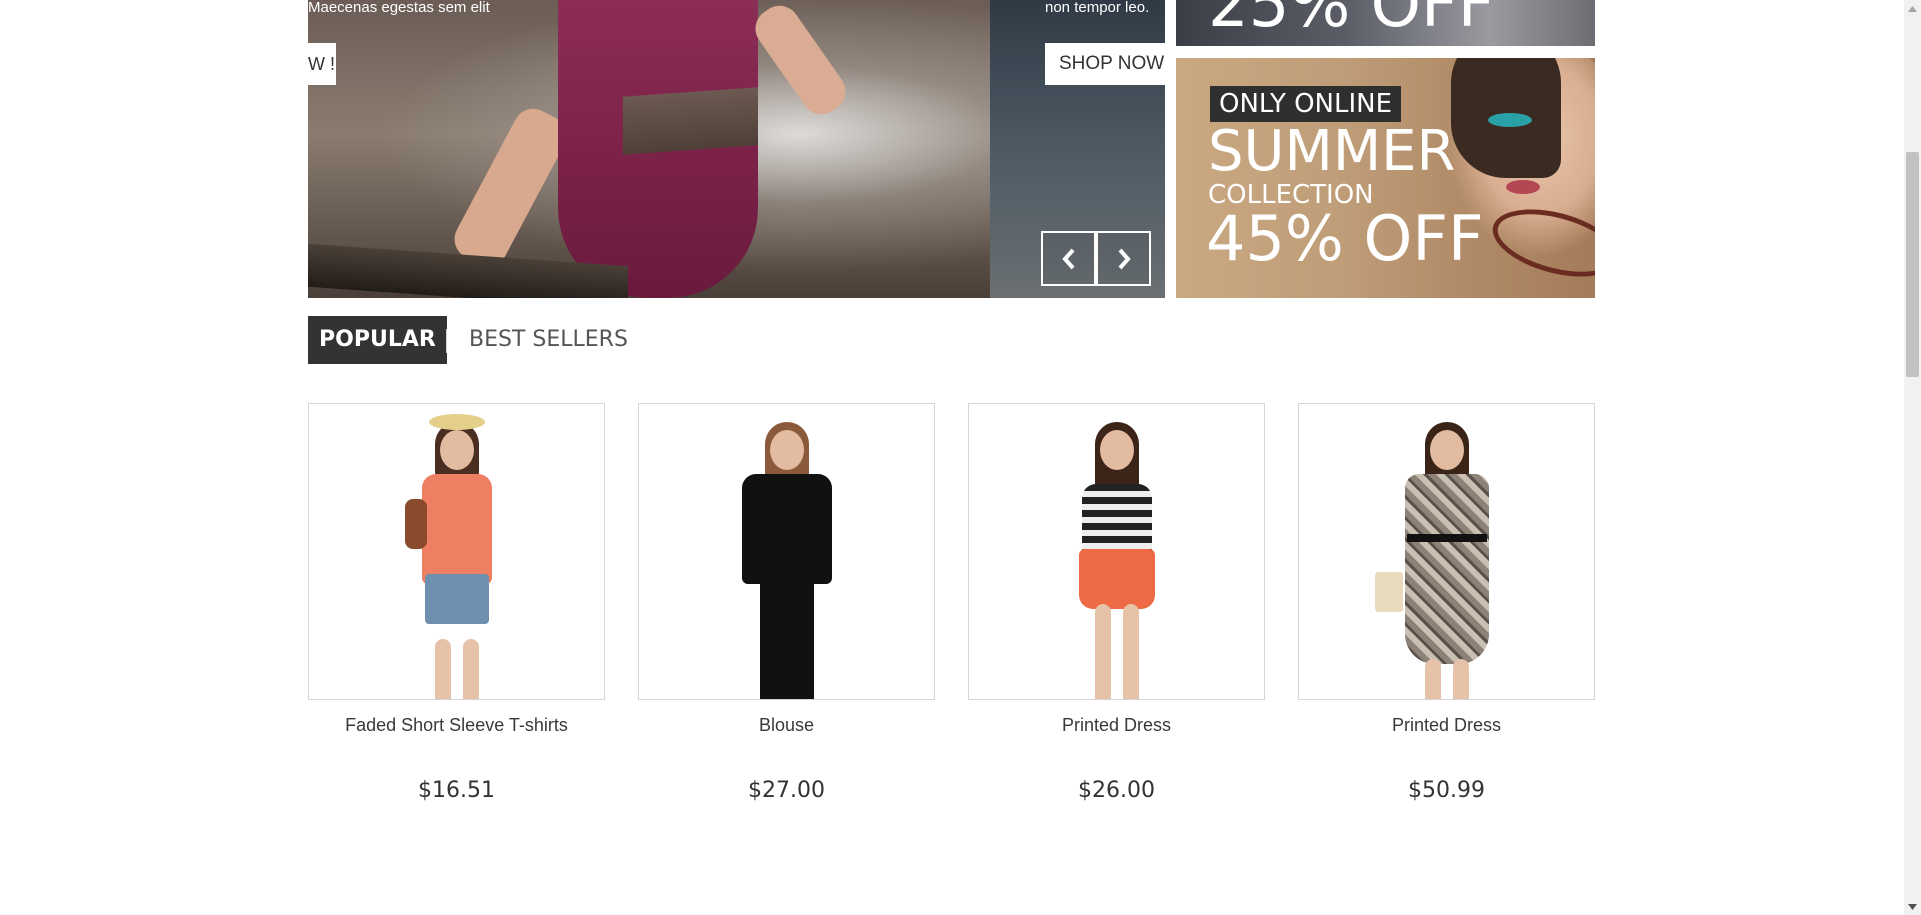 The height and width of the screenshot is (915, 1921). What do you see at coordinates (1912, 457) in the screenshot?
I see `vertical-scrollbar` at bounding box center [1912, 457].